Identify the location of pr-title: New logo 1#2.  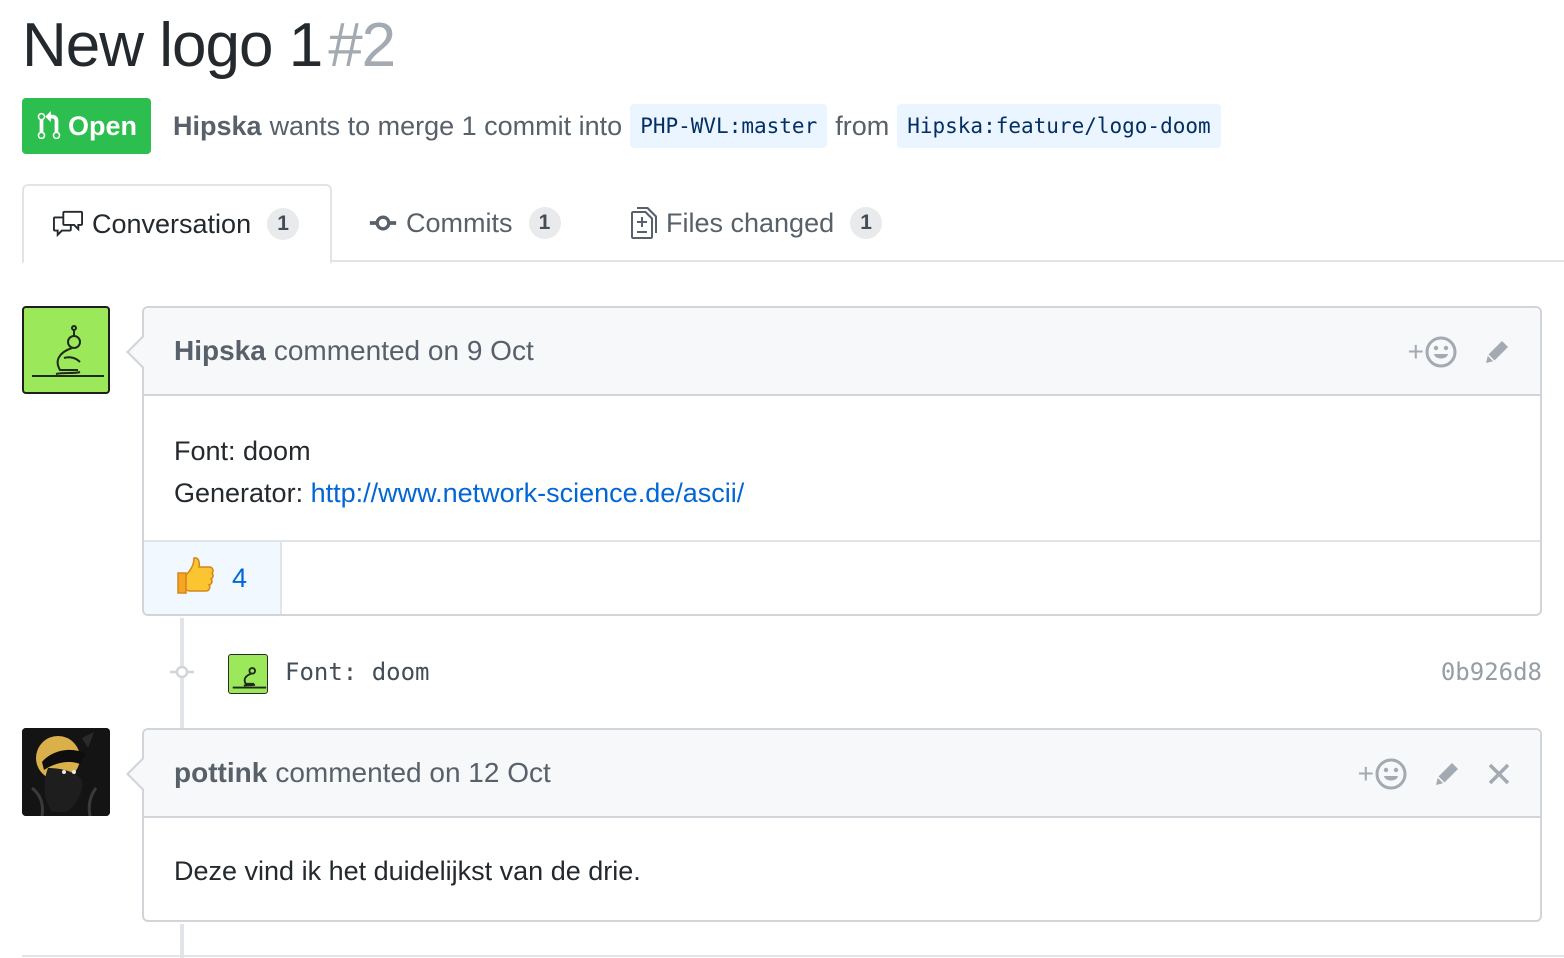
(209, 46).